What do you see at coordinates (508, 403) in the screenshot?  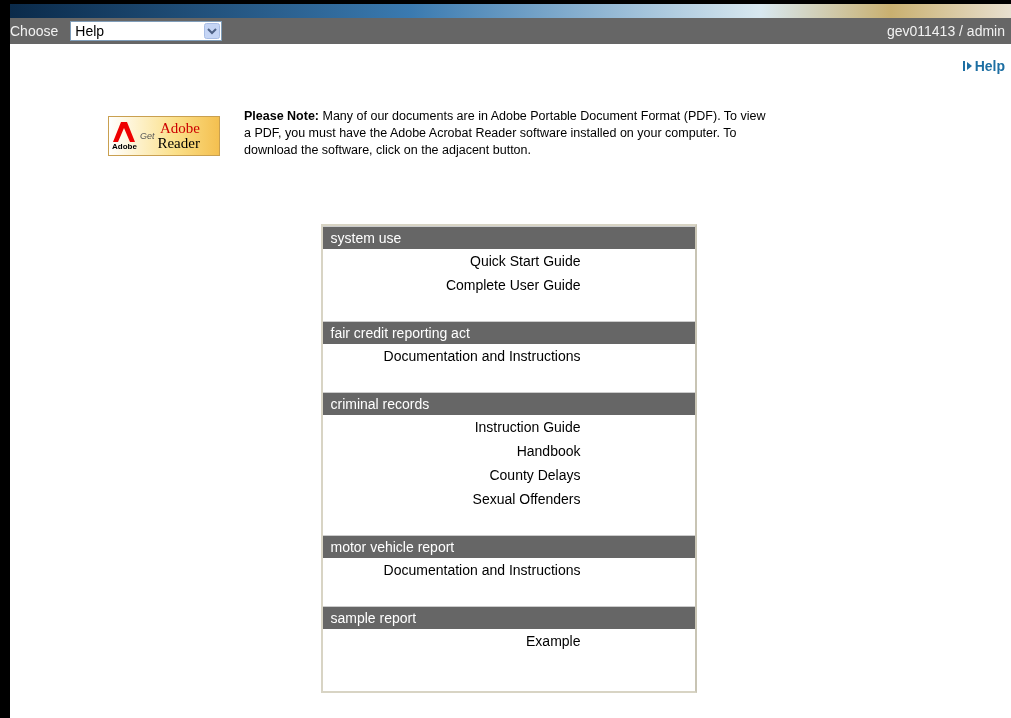 I see `section-header: criminal records` at bounding box center [508, 403].